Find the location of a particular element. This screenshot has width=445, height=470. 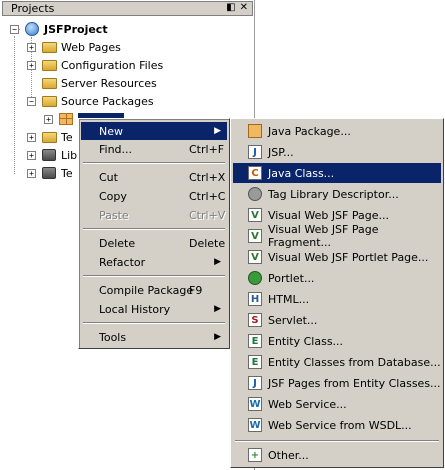

jsp-icon: J is located at coordinates (255, 152).